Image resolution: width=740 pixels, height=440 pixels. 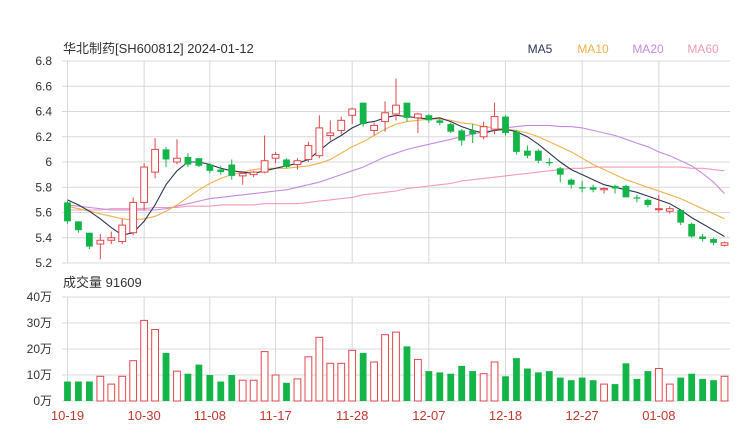 I want to click on volume-y-tick-label: 30万, so click(x=39, y=323).